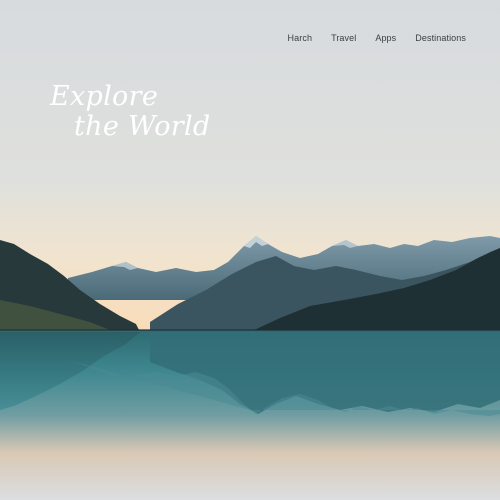 Image resolution: width=500 pixels, height=500 pixels. Describe the element at coordinates (104, 96) in the screenshot. I see `hero-title-line-1: Explore` at that location.